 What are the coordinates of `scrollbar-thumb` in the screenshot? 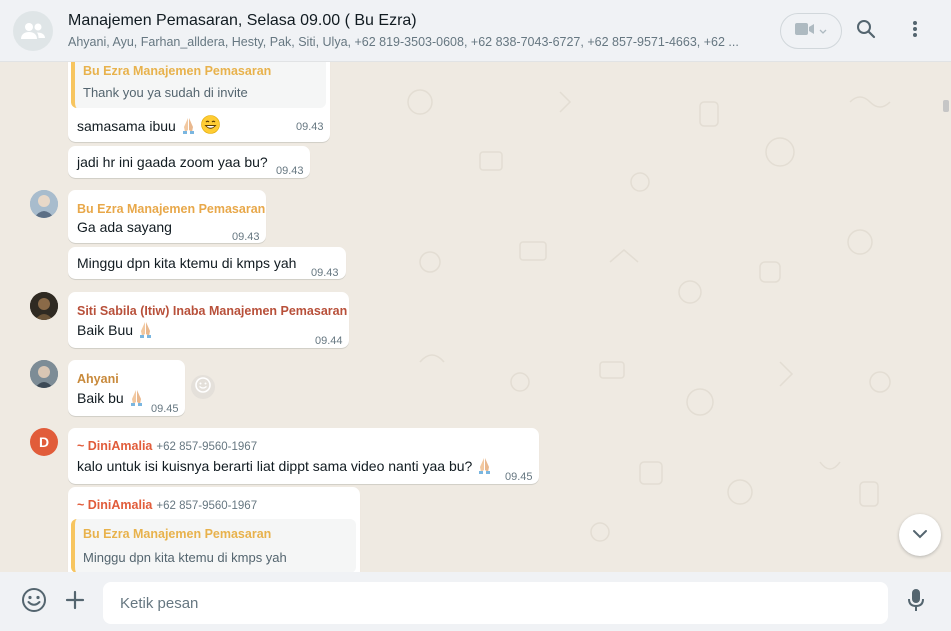 It's located at (946, 106).